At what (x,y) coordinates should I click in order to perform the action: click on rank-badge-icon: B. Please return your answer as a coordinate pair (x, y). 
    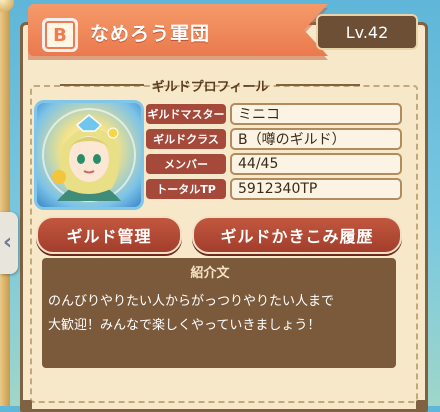
    Looking at the image, I should click on (60, 35).